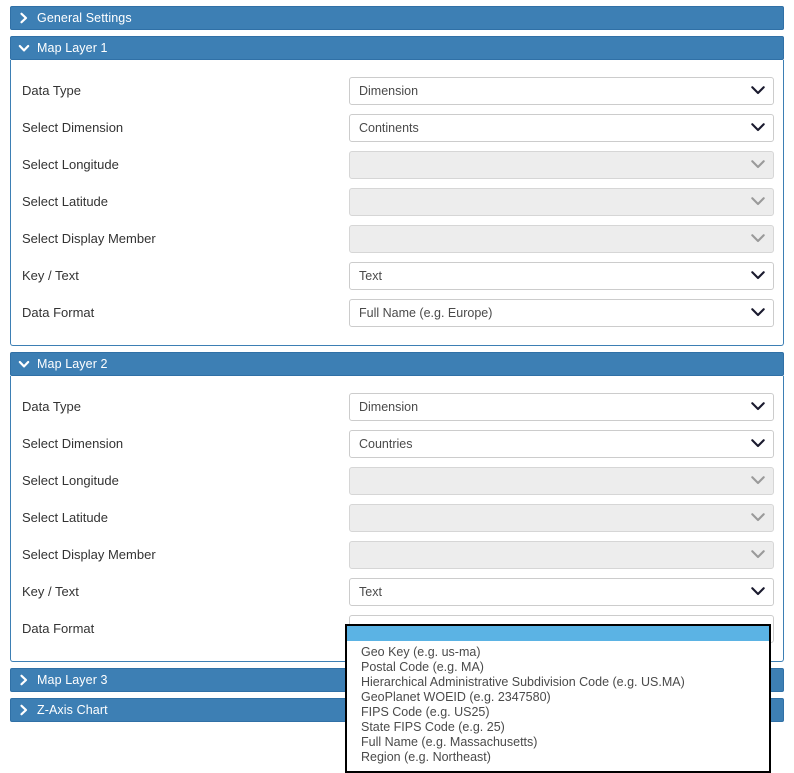 Image resolution: width=794 pixels, height=773 pixels. I want to click on section-title: Z-Axis Chart, so click(72, 710).